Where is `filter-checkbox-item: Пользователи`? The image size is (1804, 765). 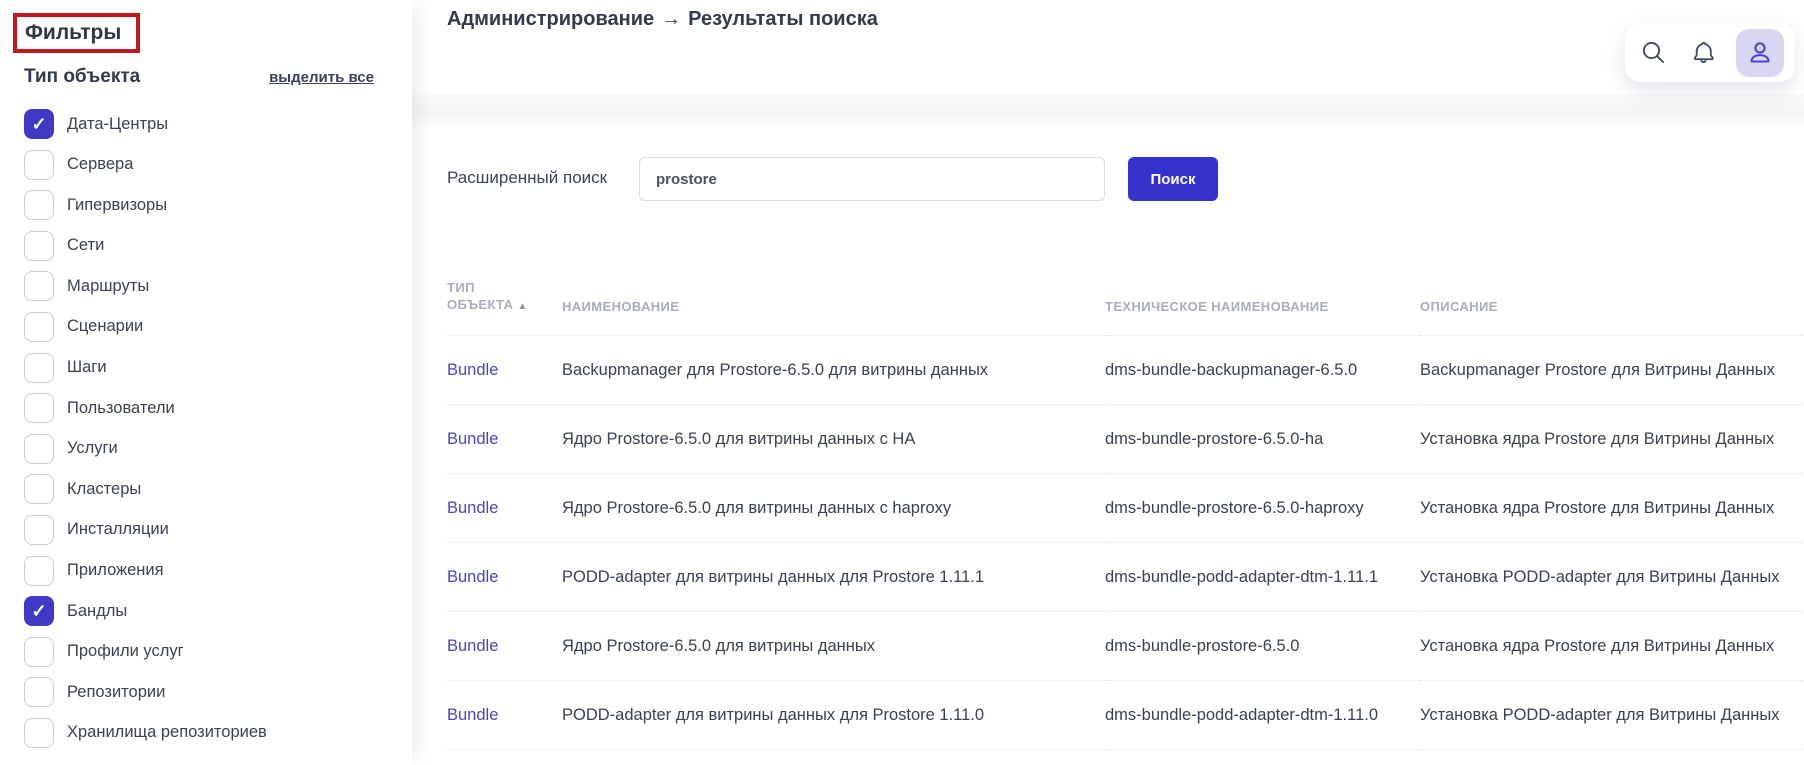
filter-checkbox-item: Пользователи is located at coordinates (145, 408).